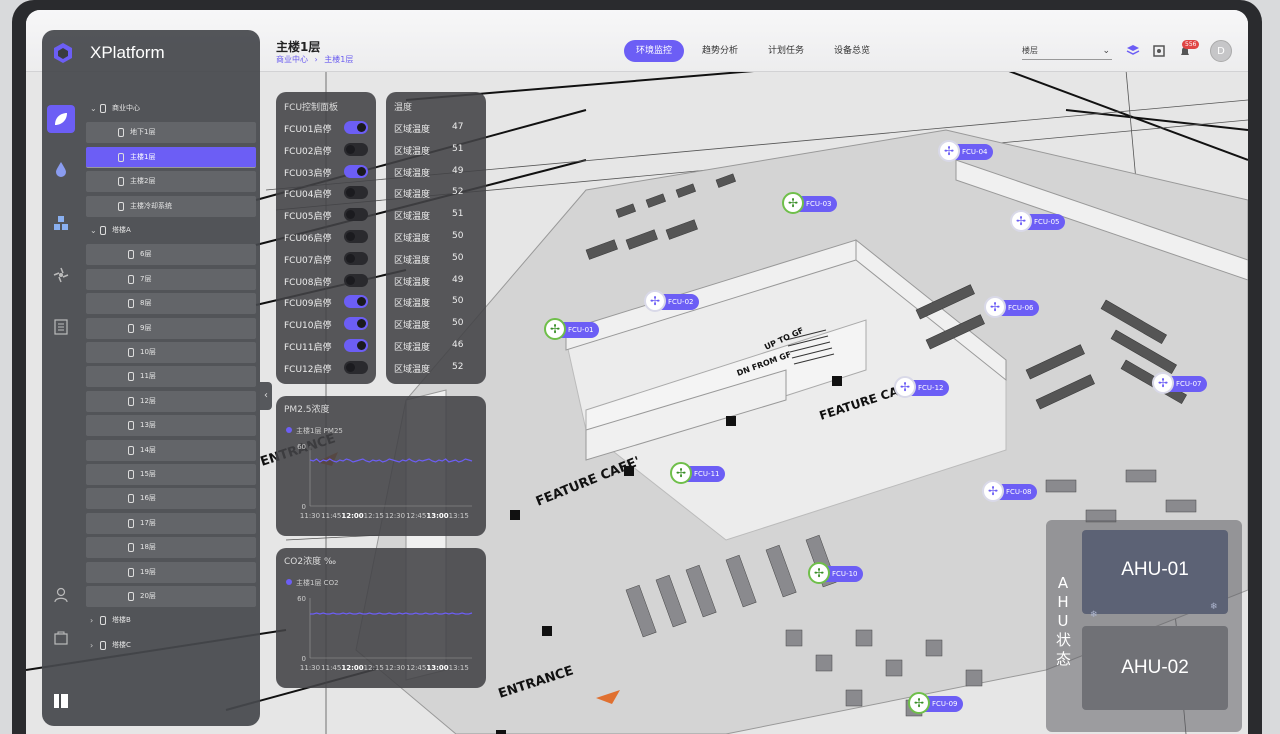 The image size is (1280, 734). Describe the element at coordinates (266, 396) in the screenshot. I see `collapse-sidebar-button: ‹` at that location.